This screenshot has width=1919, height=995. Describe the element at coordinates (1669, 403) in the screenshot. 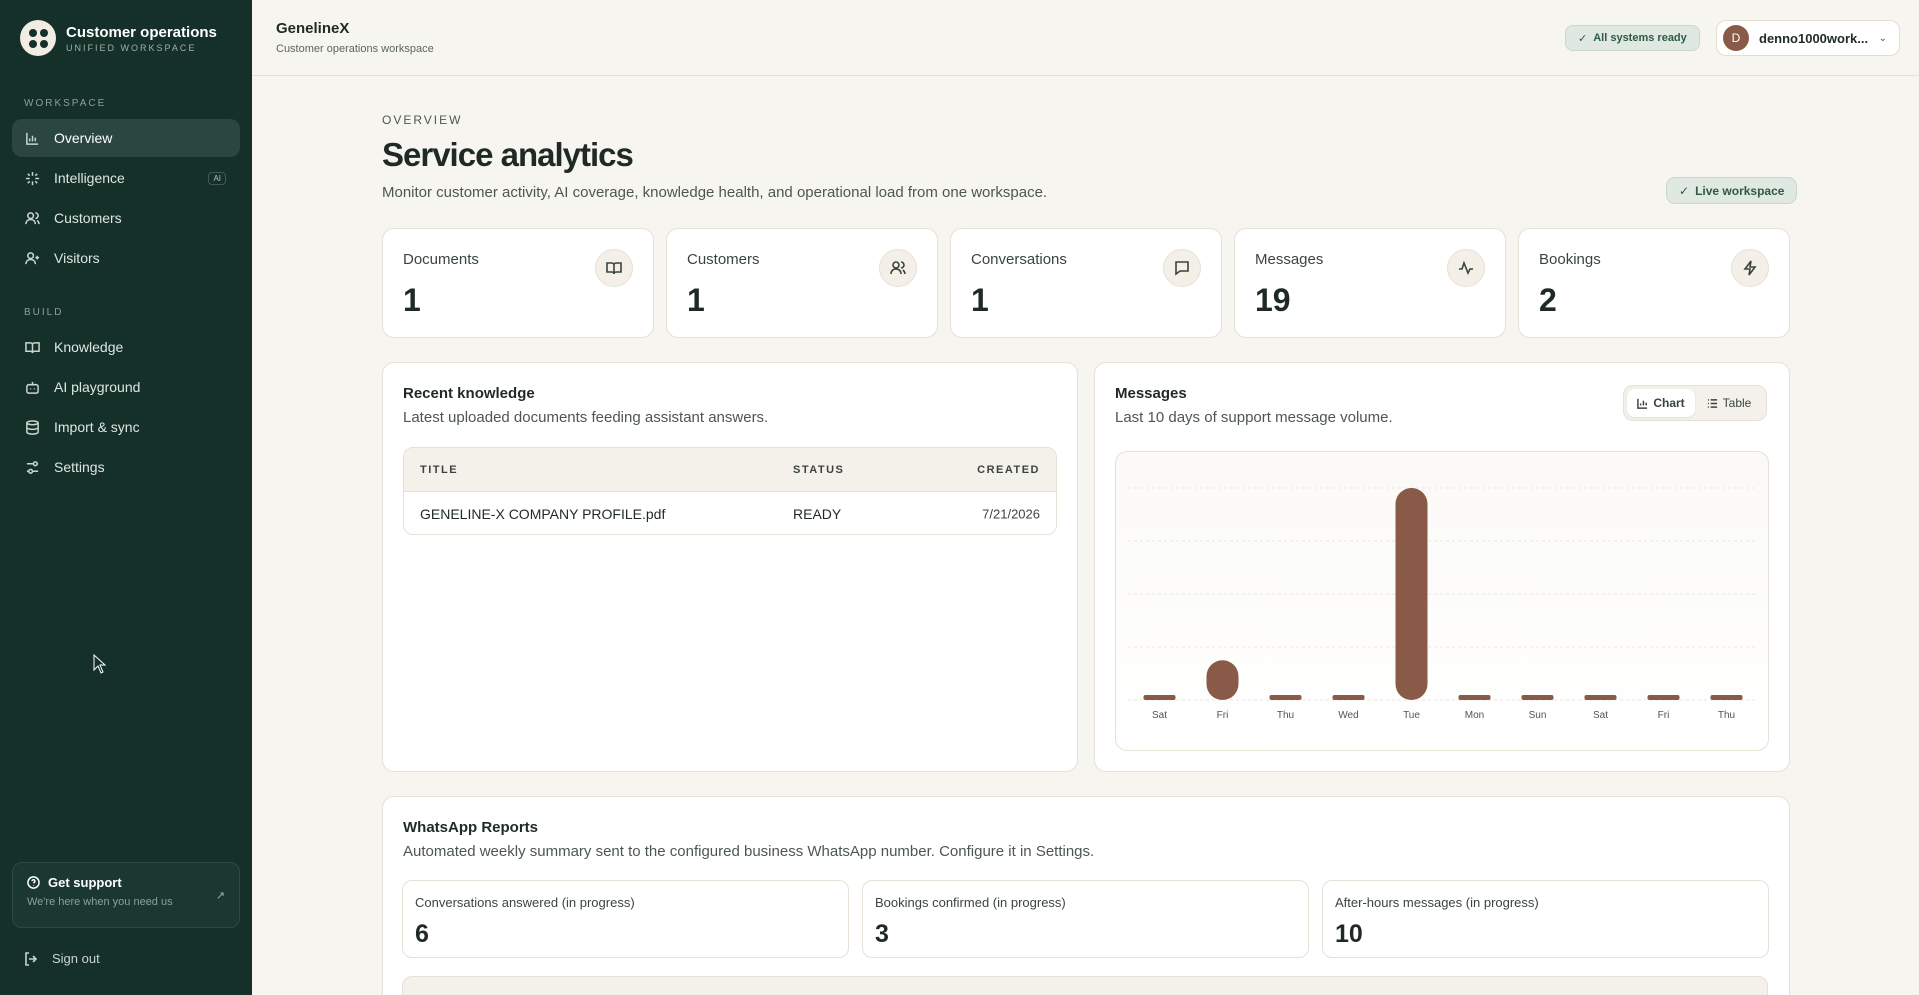

I see `chart-toggle-label: Chart` at that location.